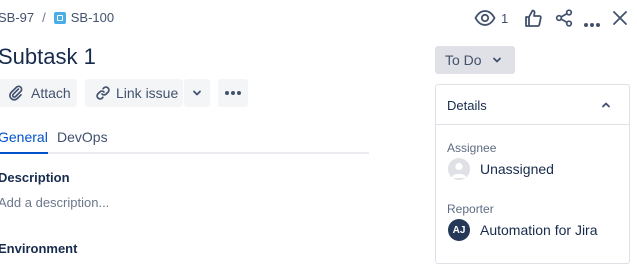 The height and width of the screenshot is (264, 637). I want to click on link-issue-dropdown-button, so click(197, 93).